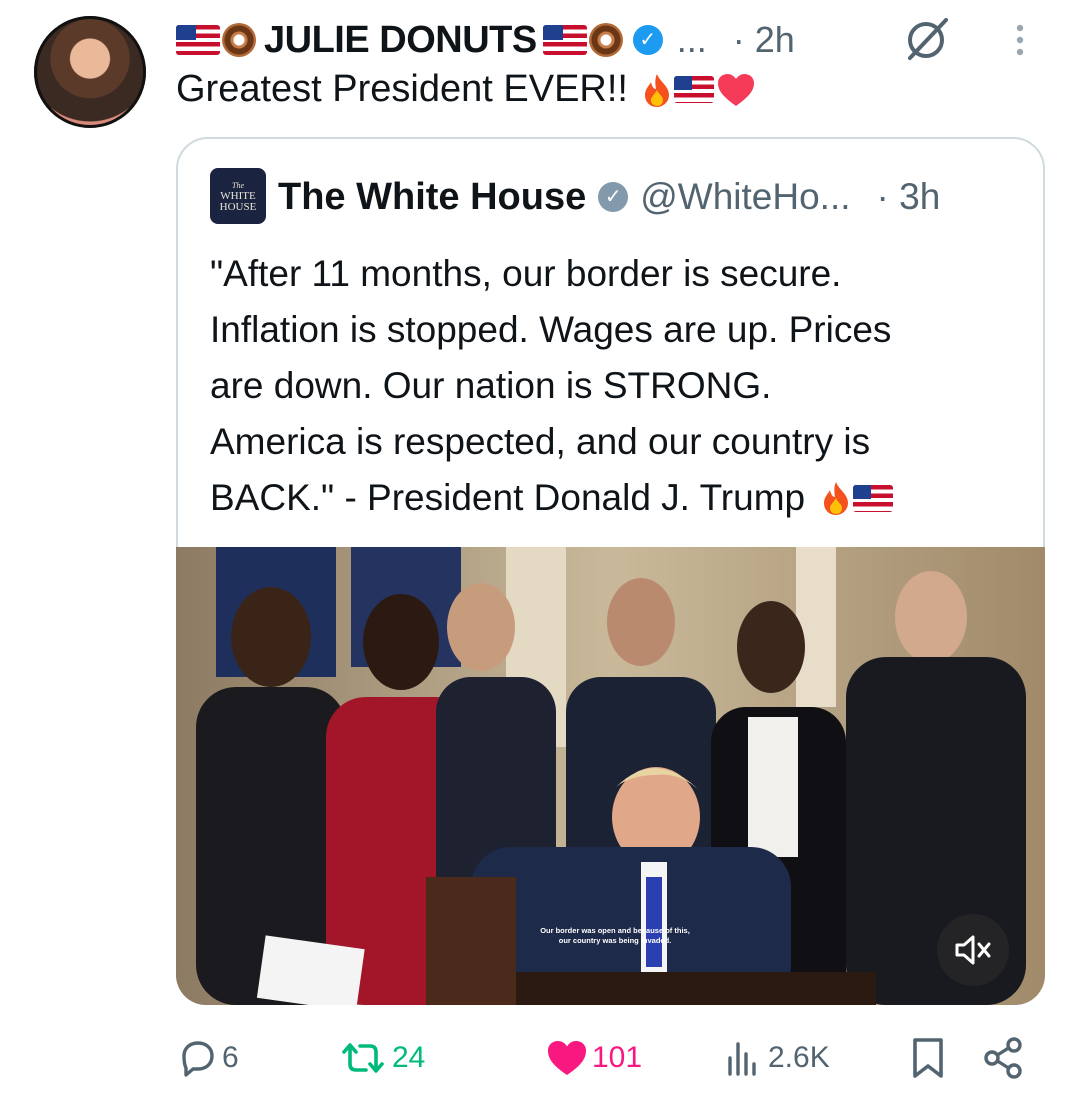 The image size is (1080, 1099). I want to click on reply-count: 6, so click(230, 1057).